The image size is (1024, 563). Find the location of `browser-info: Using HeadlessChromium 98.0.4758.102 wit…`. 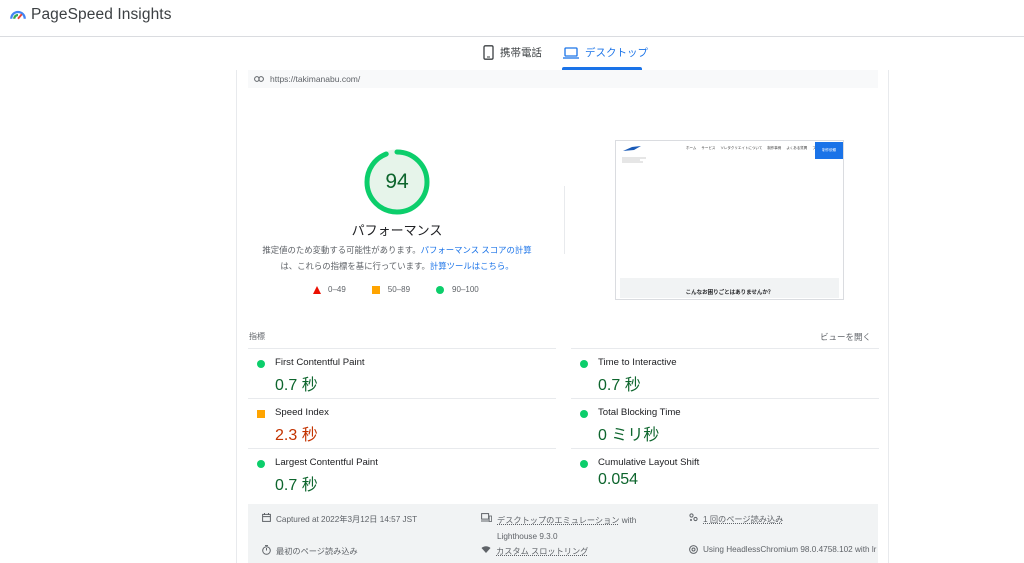

browser-info: Using HeadlessChromium 98.0.4758.102 wit… is located at coordinates (782, 549).